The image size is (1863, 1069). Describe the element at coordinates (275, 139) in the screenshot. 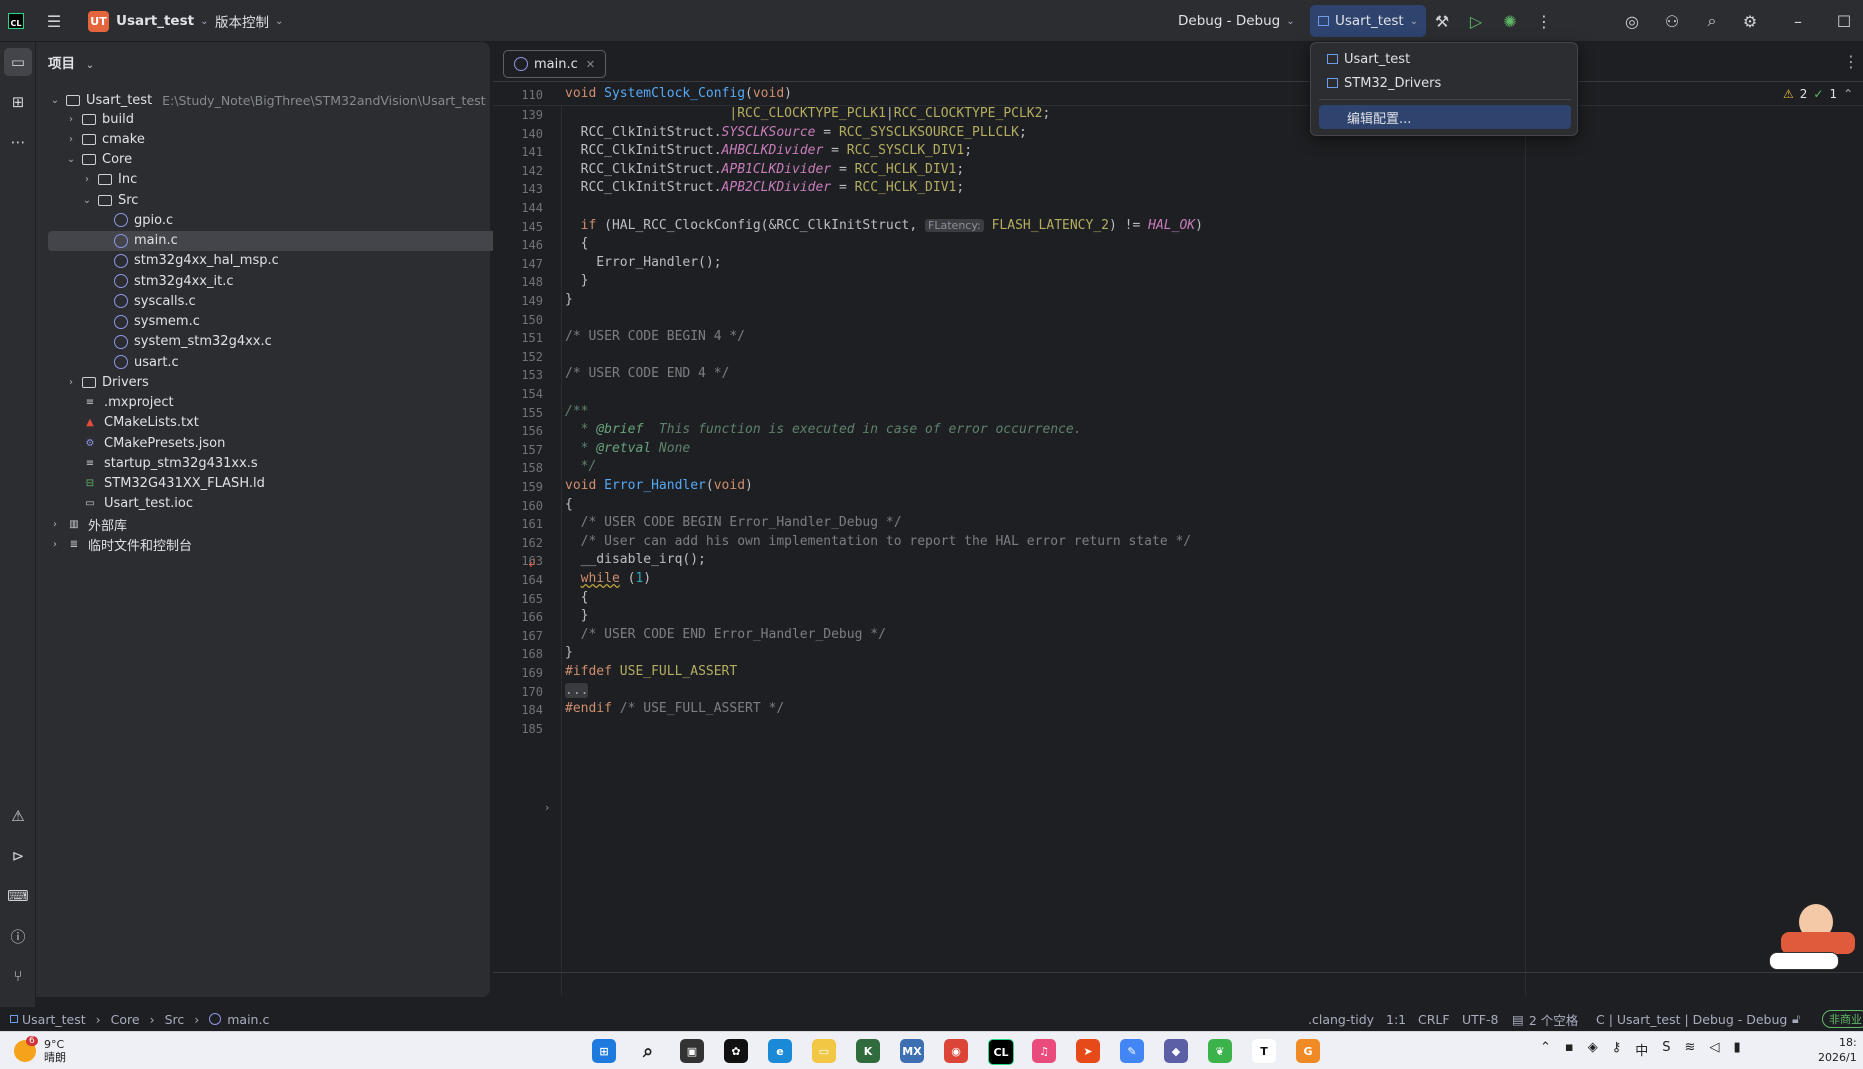

I see `tree-item: › cmake` at that location.